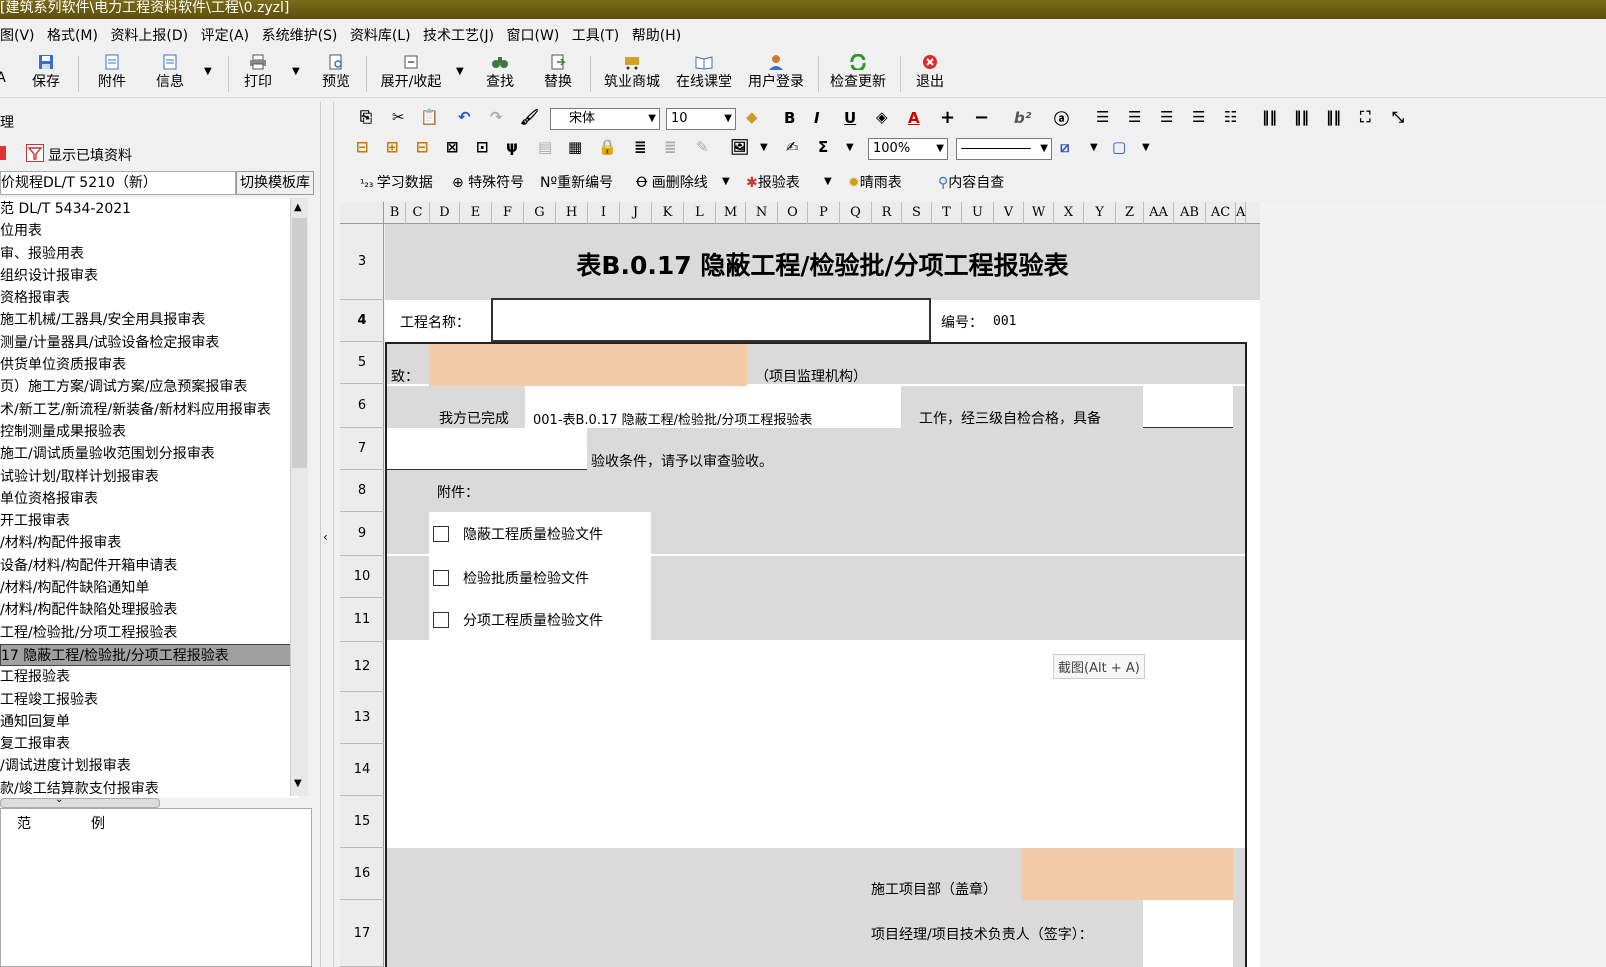 This screenshot has width=1606, height=967. I want to click on column-header-cell: C, so click(418, 213).